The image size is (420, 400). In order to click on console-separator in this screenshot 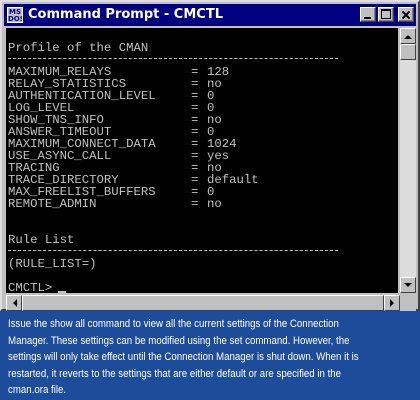, I will do `click(173, 58)`.